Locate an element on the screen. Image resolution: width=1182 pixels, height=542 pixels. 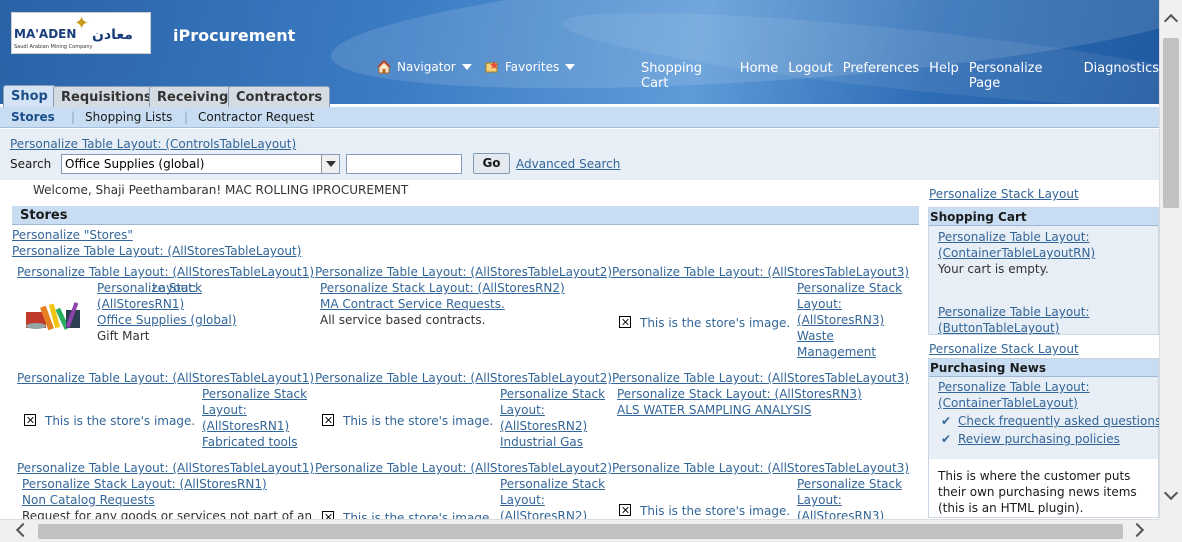
store-link-als-water: ALS WATER SAMPLING ANALYSIS is located at coordinates (714, 410).